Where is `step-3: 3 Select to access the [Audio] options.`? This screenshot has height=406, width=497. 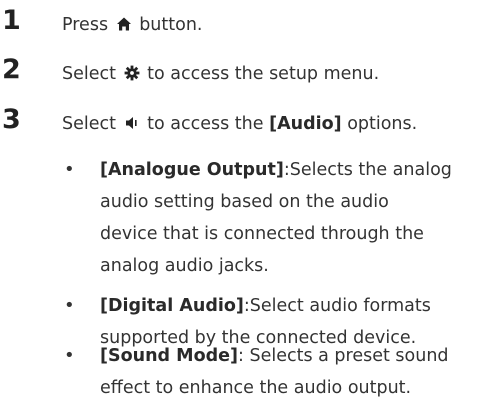 step-3: 3 Select to access the [Audio] options. is located at coordinates (248, 123).